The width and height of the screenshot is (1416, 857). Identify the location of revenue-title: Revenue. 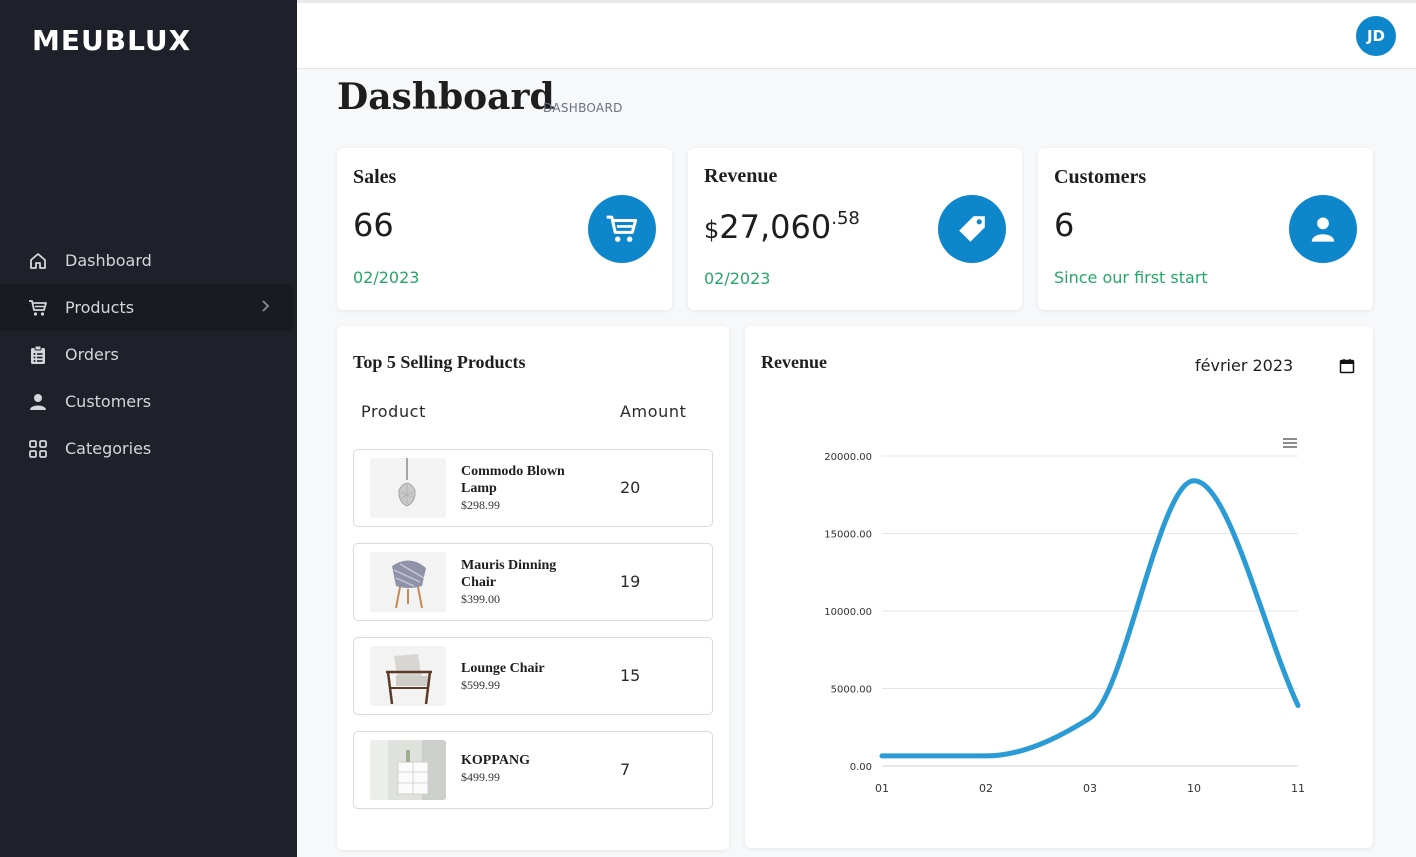
(741, 176).